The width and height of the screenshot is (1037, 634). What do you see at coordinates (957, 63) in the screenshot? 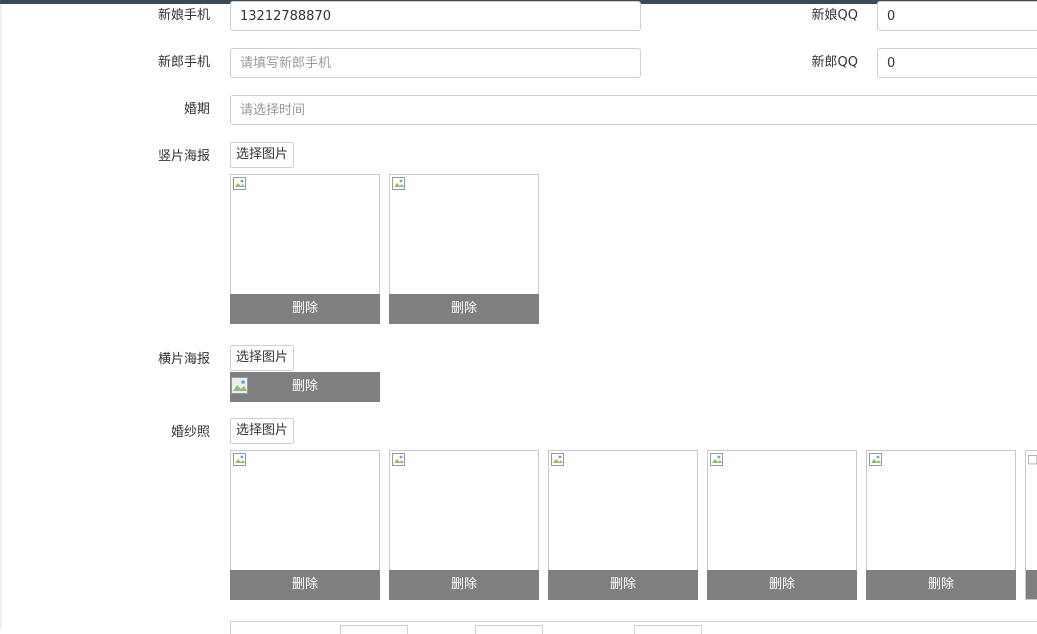
I see `groom-qq-input` at bounding box center [957, 63].